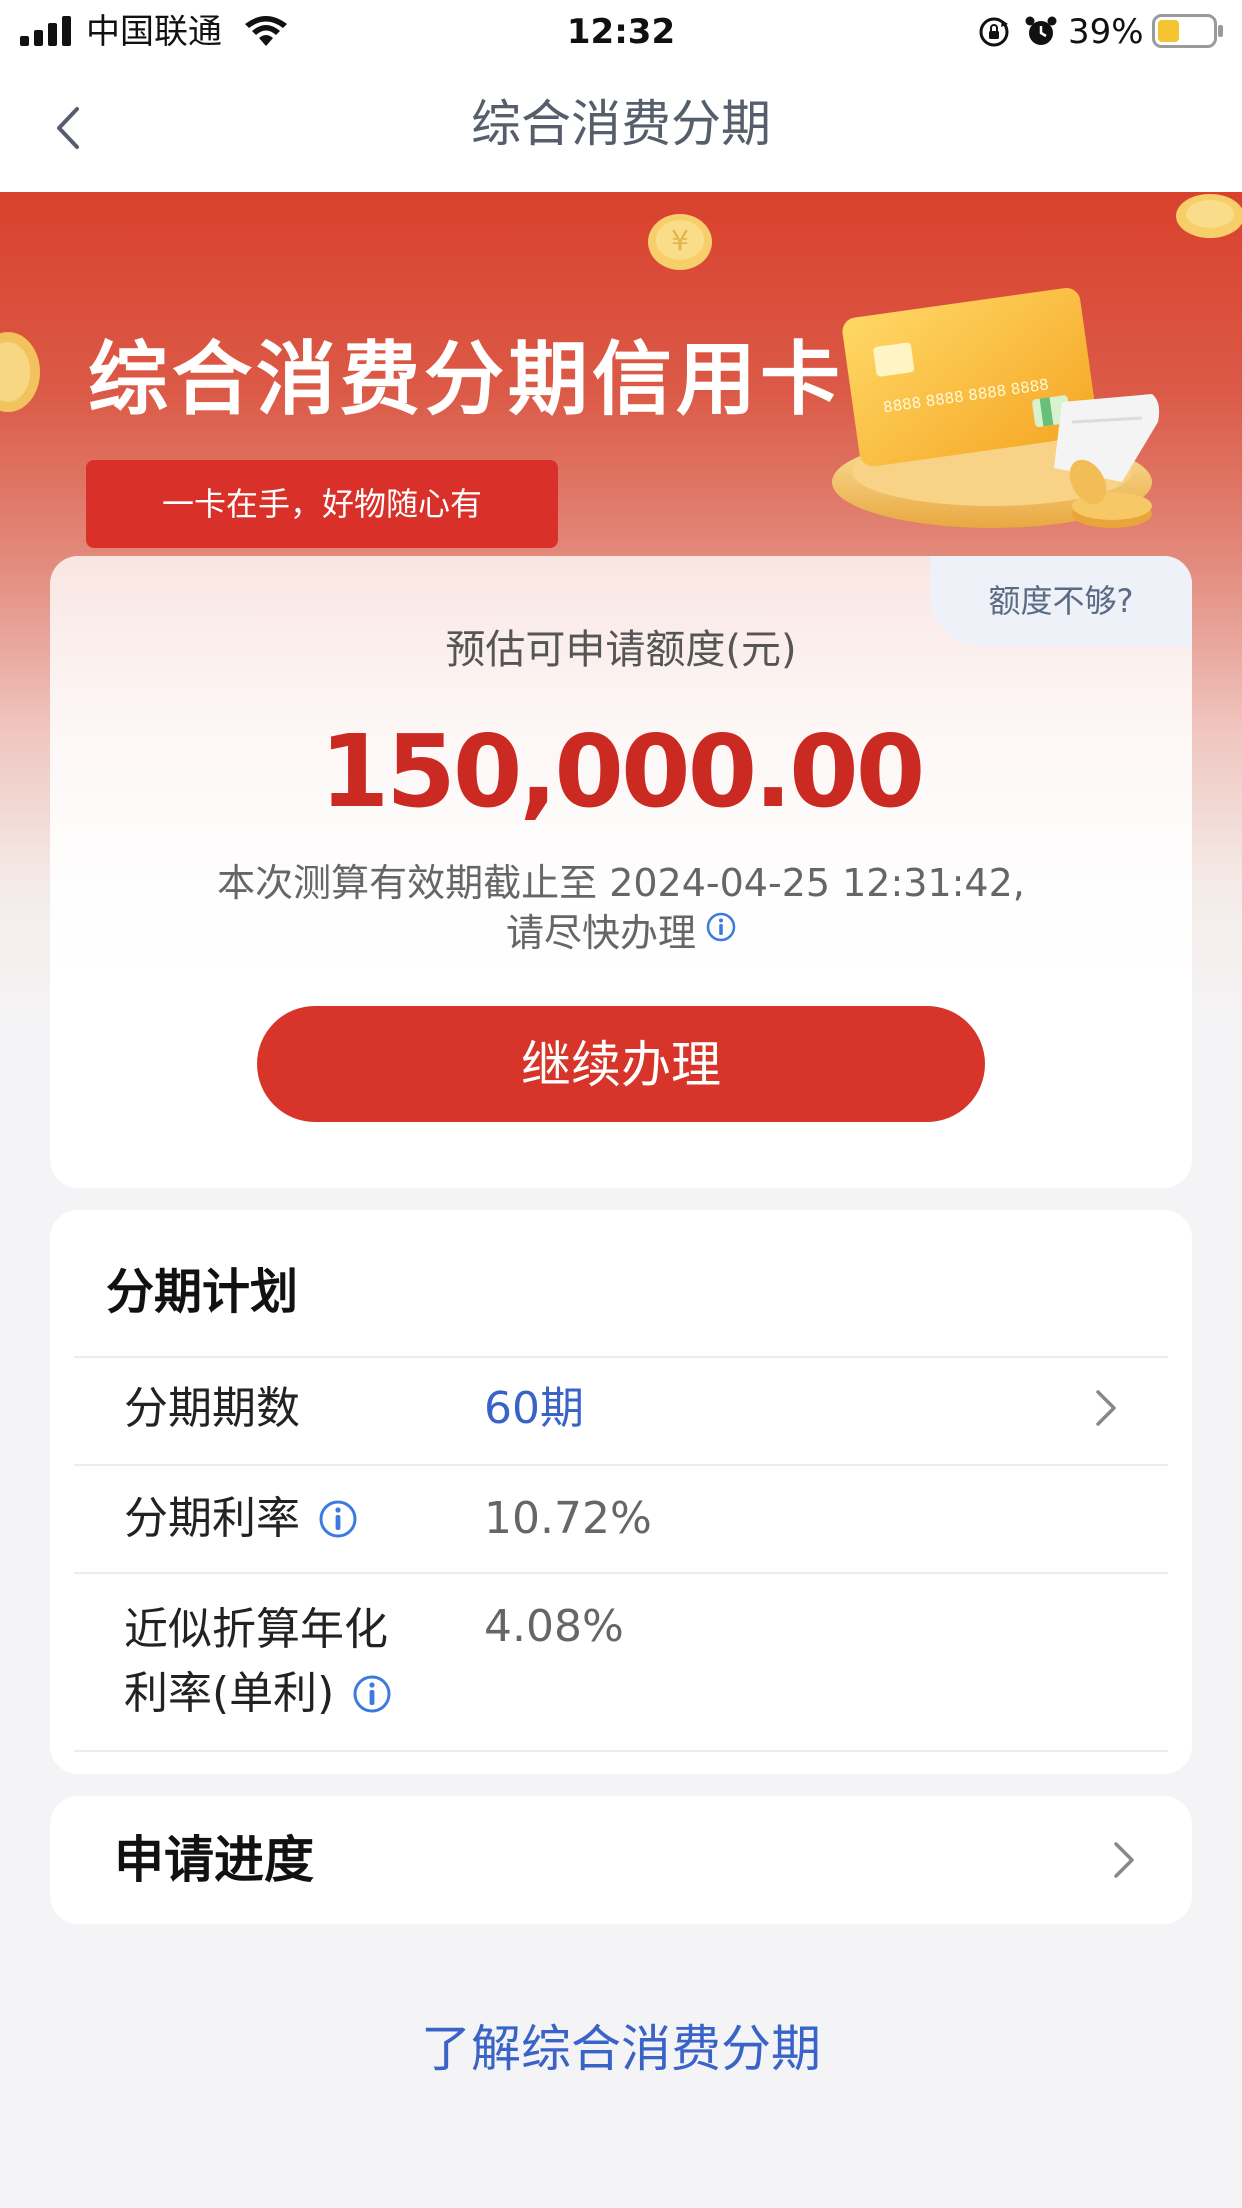 This screenshot has width=1242, height=2208. I want to click on plan-title: 分期计划, so click(202, 1292).